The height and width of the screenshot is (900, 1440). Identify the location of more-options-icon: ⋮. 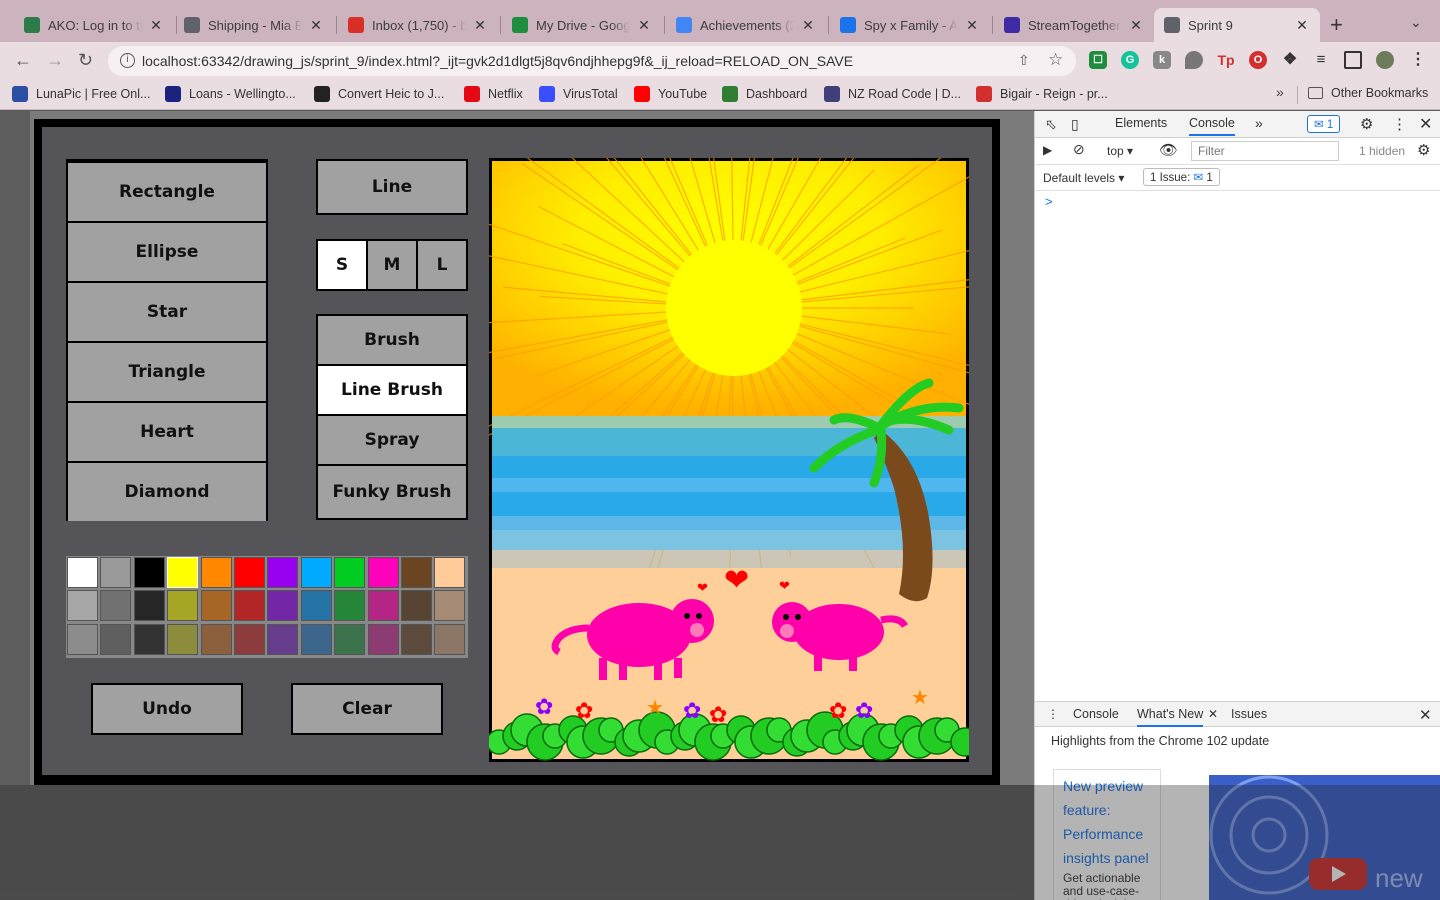
(1399, 124).